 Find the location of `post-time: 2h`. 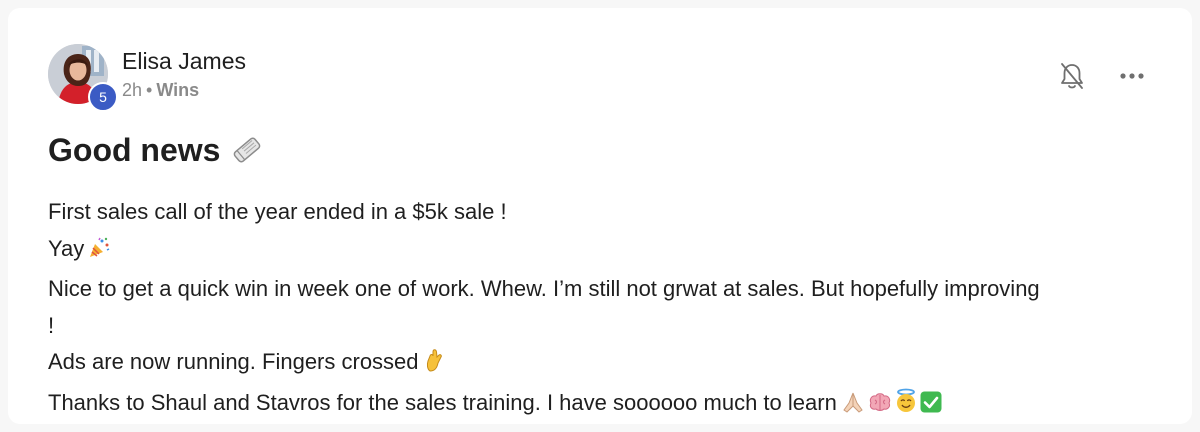

post-time: 2h is located at coordinates (132, 90).